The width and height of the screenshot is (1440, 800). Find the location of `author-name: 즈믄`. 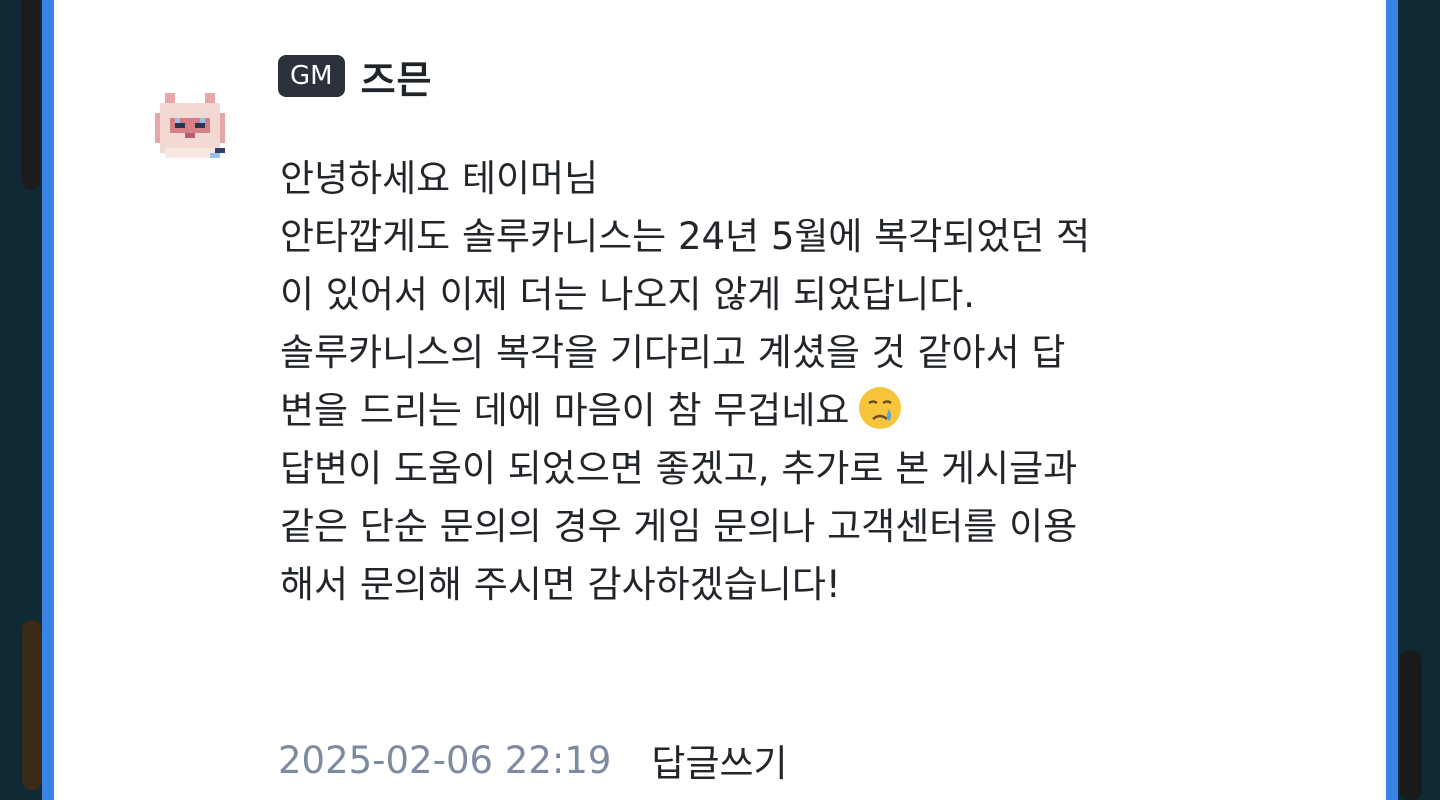

author-name: 즈믄 is located at coordinates (397, 76).